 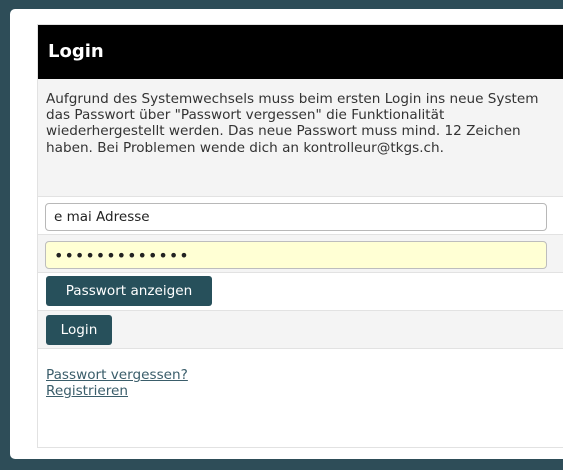 I want to click on panel-header: Login, so click(x=300, y=52).